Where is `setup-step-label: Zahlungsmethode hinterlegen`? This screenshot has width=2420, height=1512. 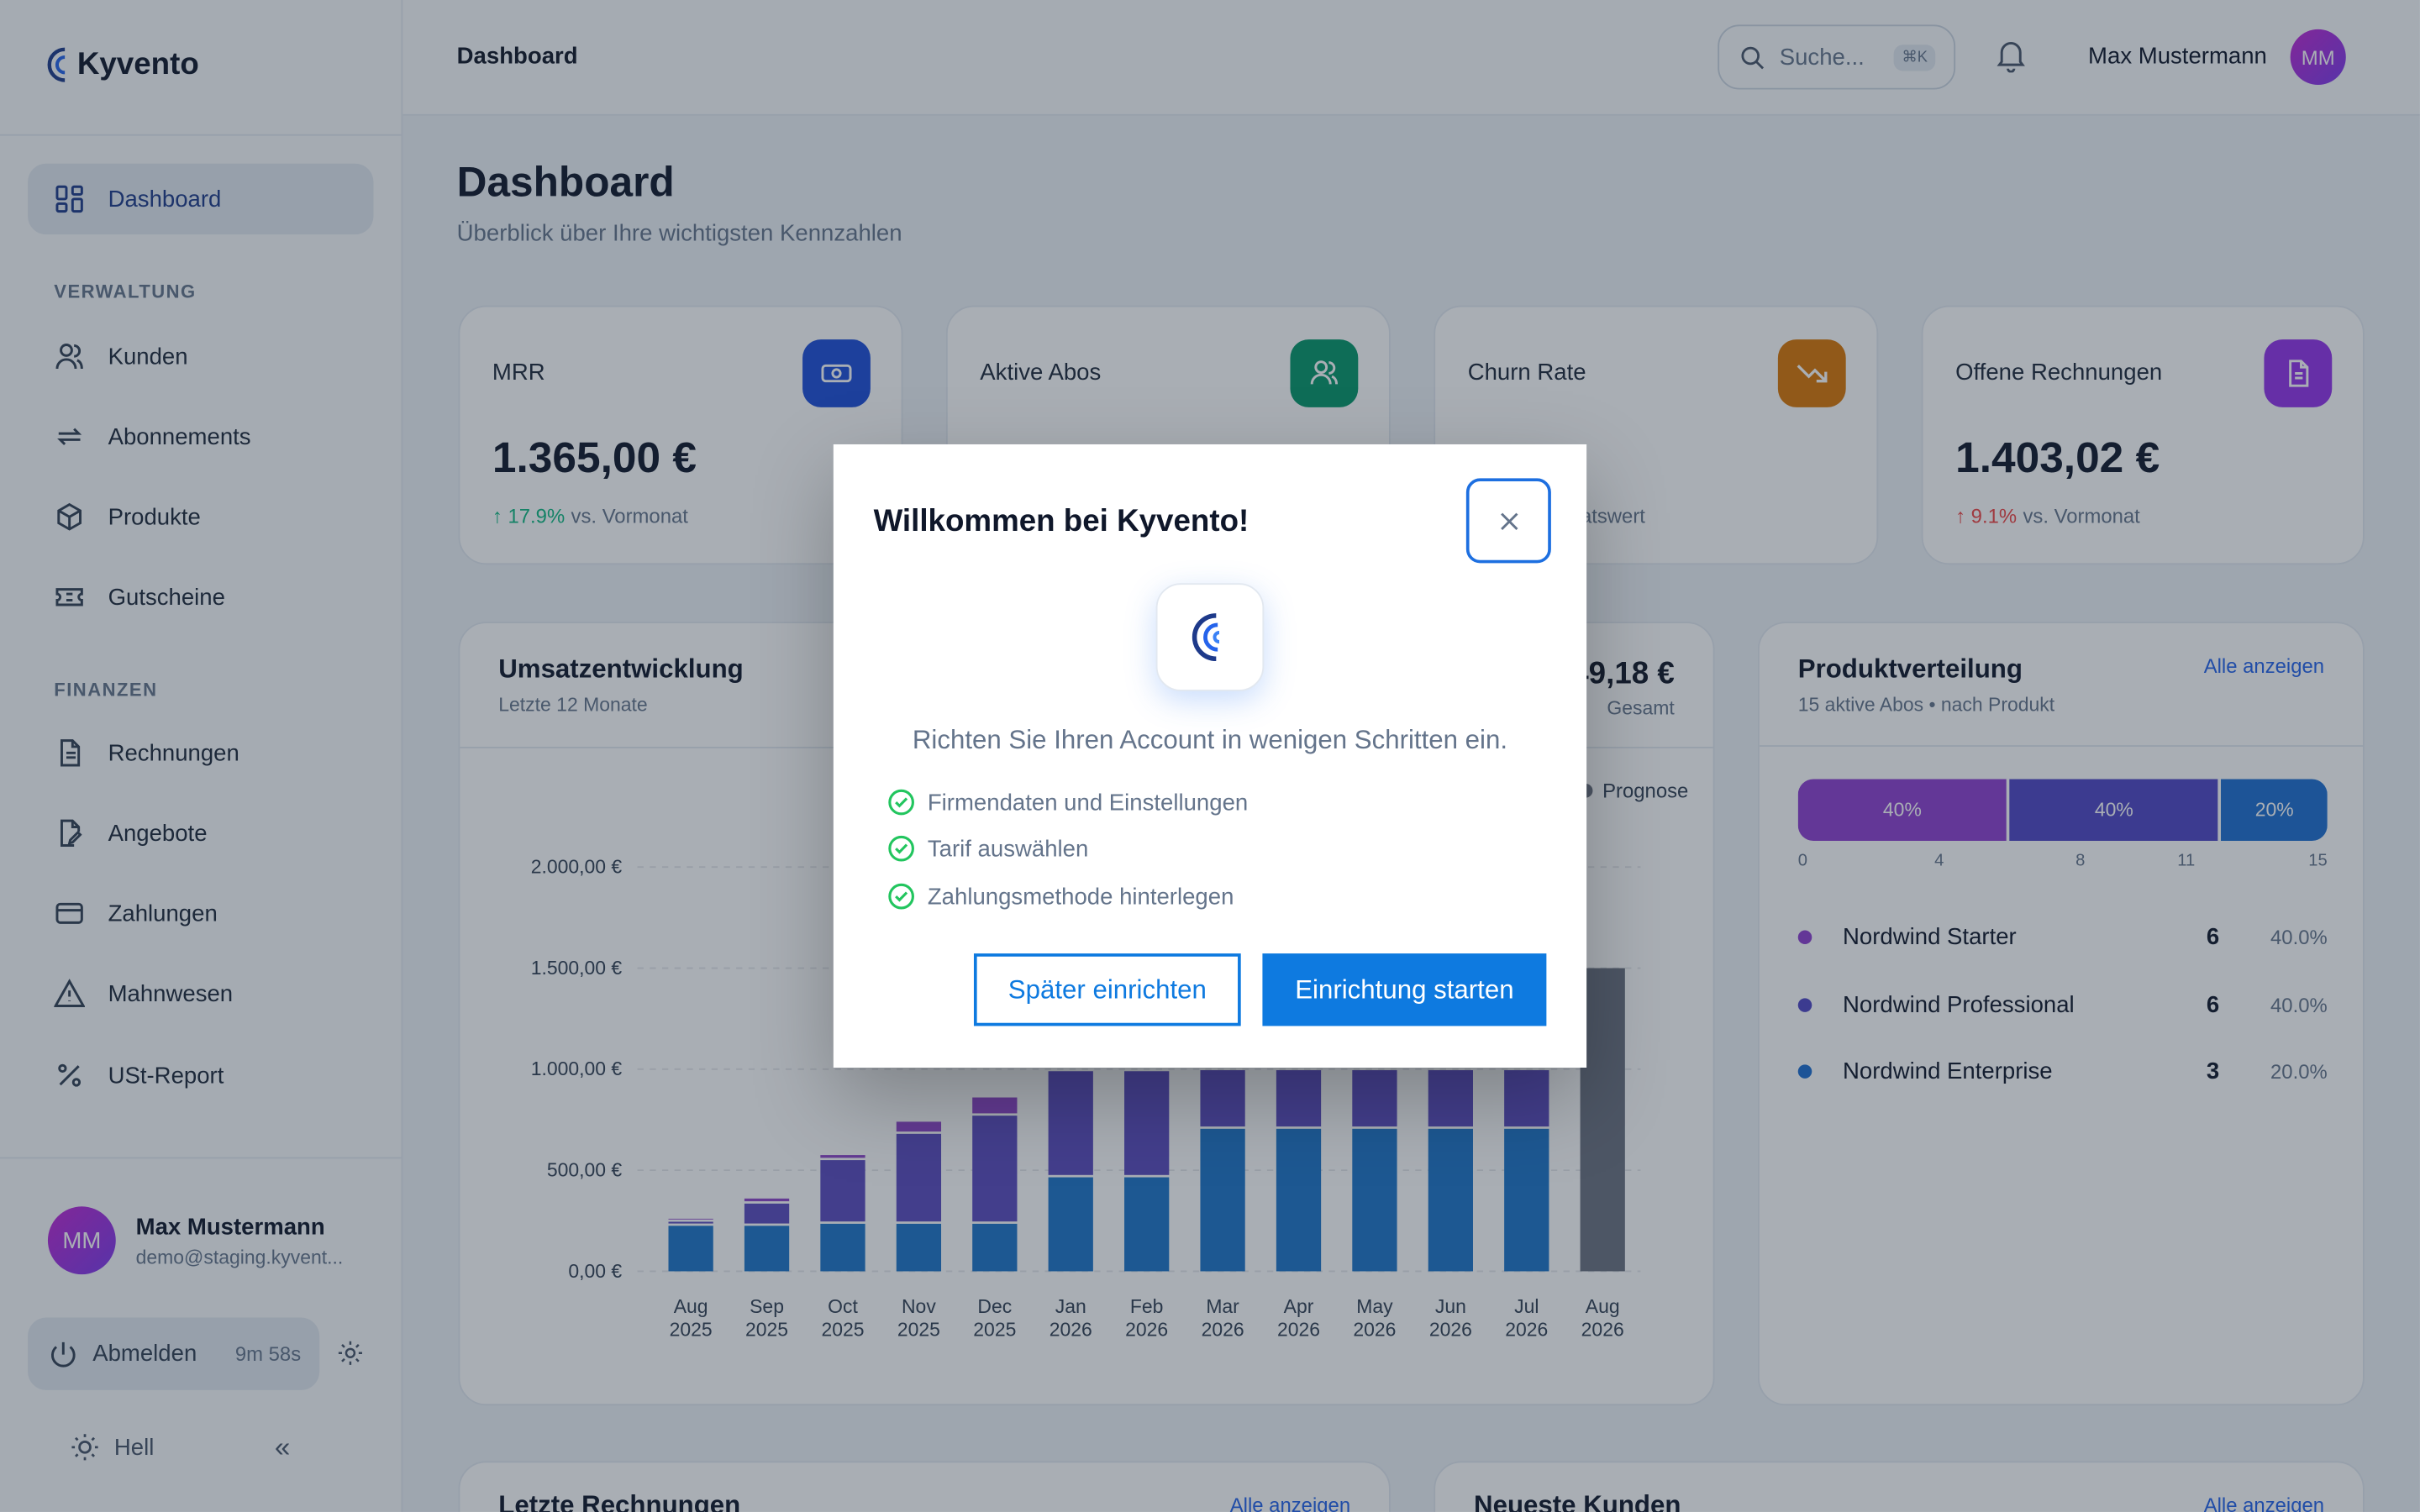
setup-step-label: Zahlungsmethode hinterlegen is located at coordinates (1080, 896).